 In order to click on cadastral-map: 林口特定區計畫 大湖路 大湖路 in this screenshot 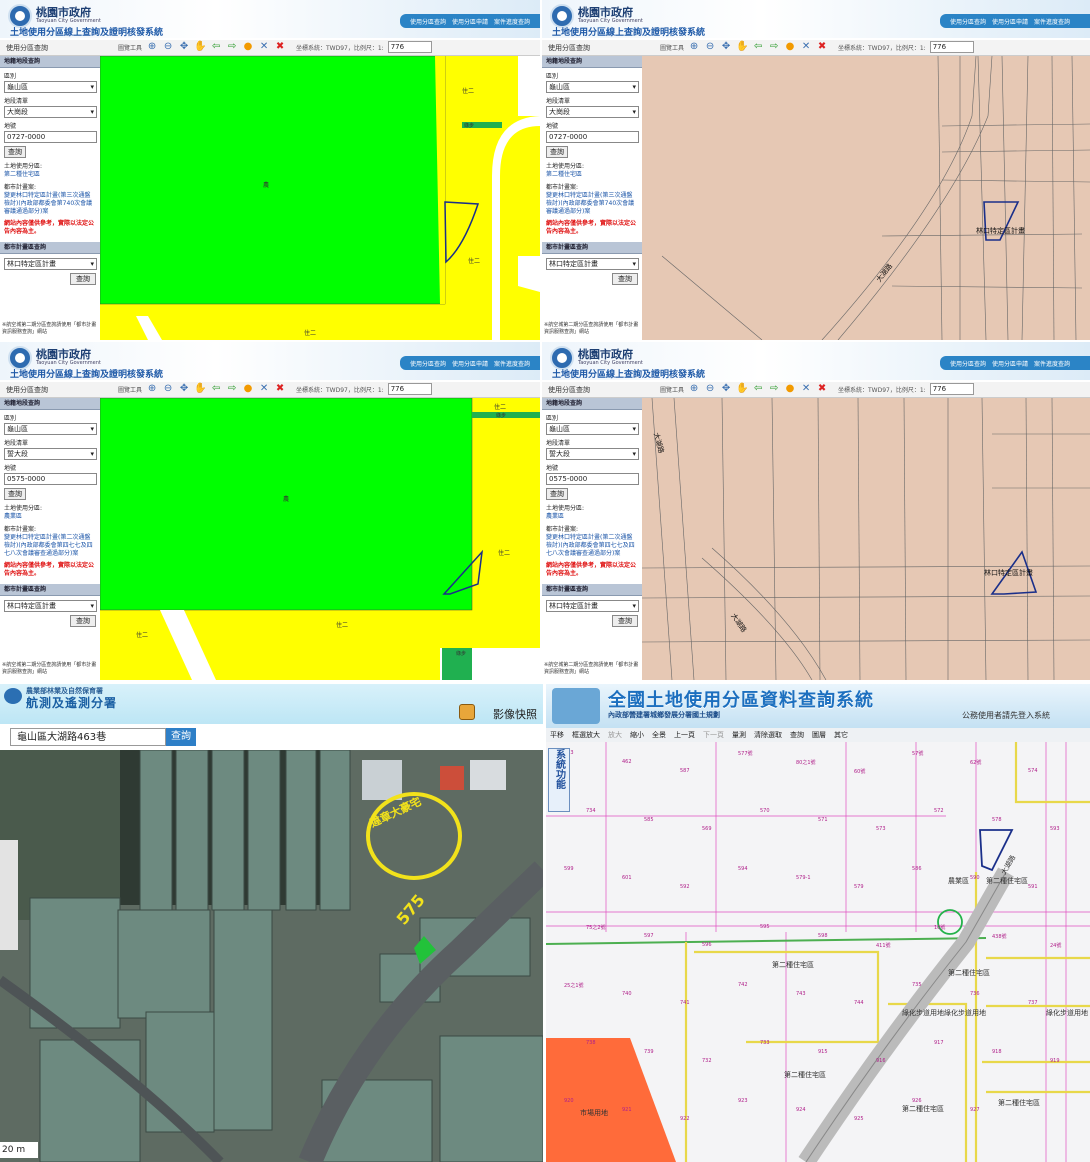, I will do `click(866, 539)`.